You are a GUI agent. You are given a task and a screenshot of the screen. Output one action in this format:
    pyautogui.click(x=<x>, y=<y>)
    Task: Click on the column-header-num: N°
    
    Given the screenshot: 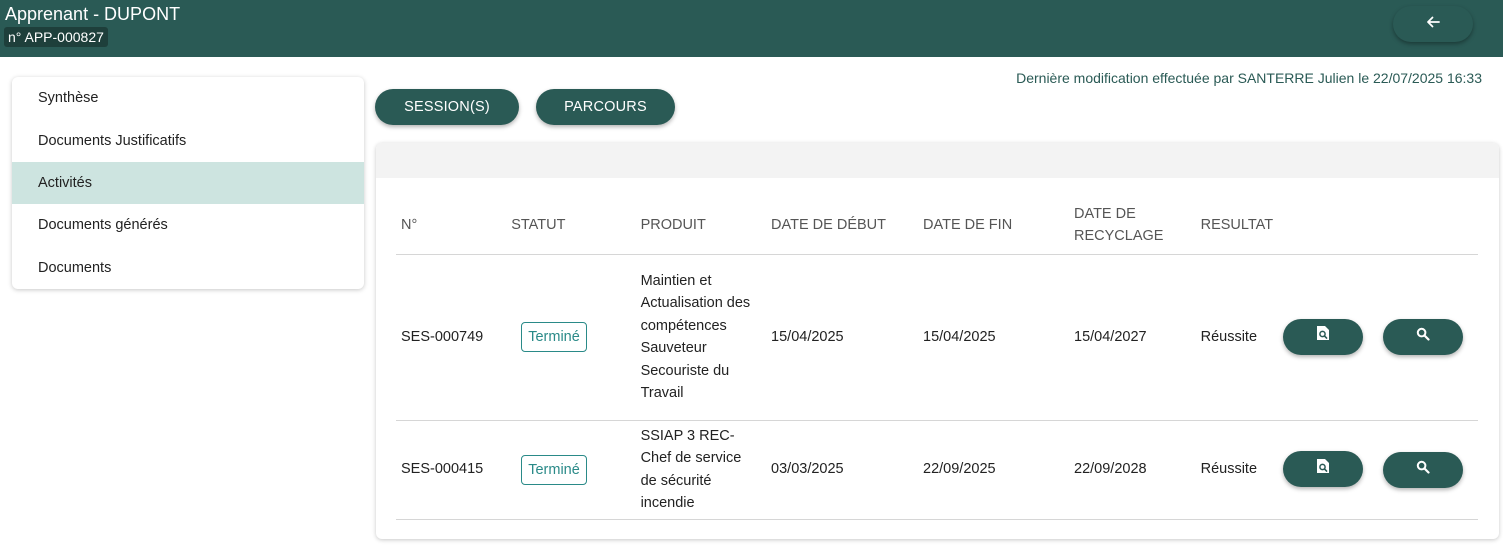 What is the action you would take?
    pyautogui.click(x=451, y=226)
    